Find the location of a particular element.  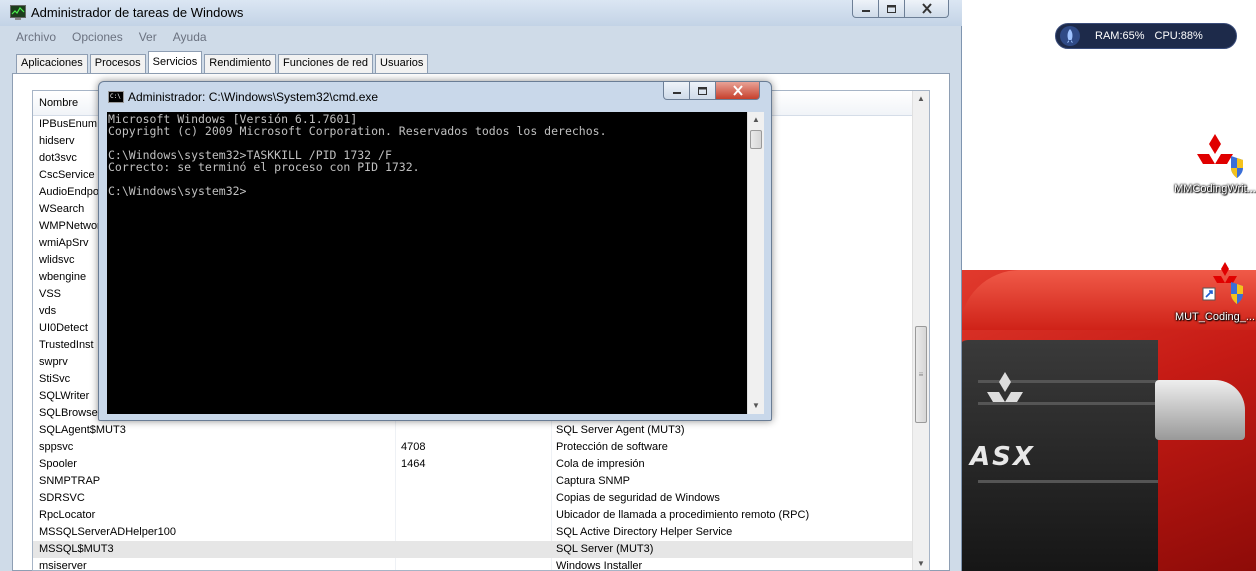

task-manager-titlebar: Administrador de tareas de Windows is located at coordinates (481, 13).